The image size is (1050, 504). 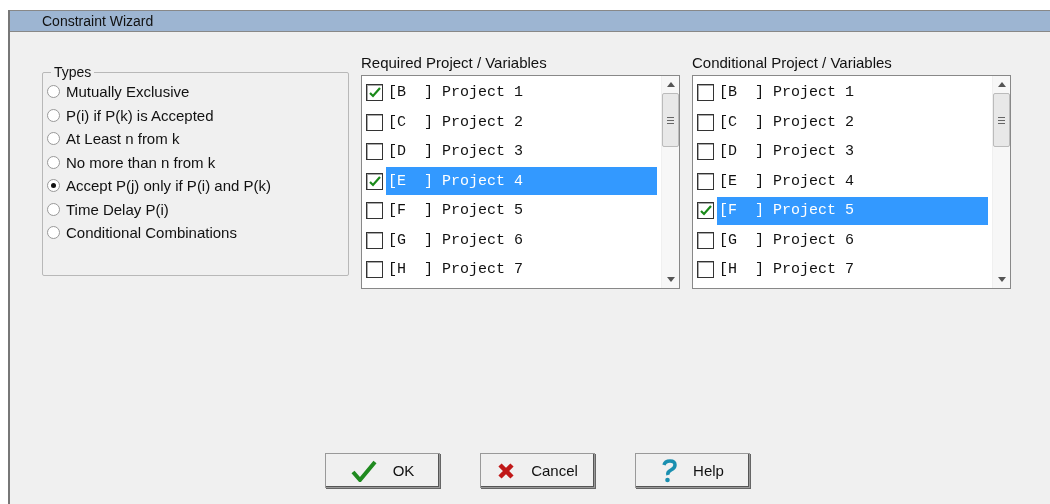 What do you see at coordinates (792, 62) in the screenshot?
I see `list-label: Conditional Project / Variables` at bounding box center [792, 62].